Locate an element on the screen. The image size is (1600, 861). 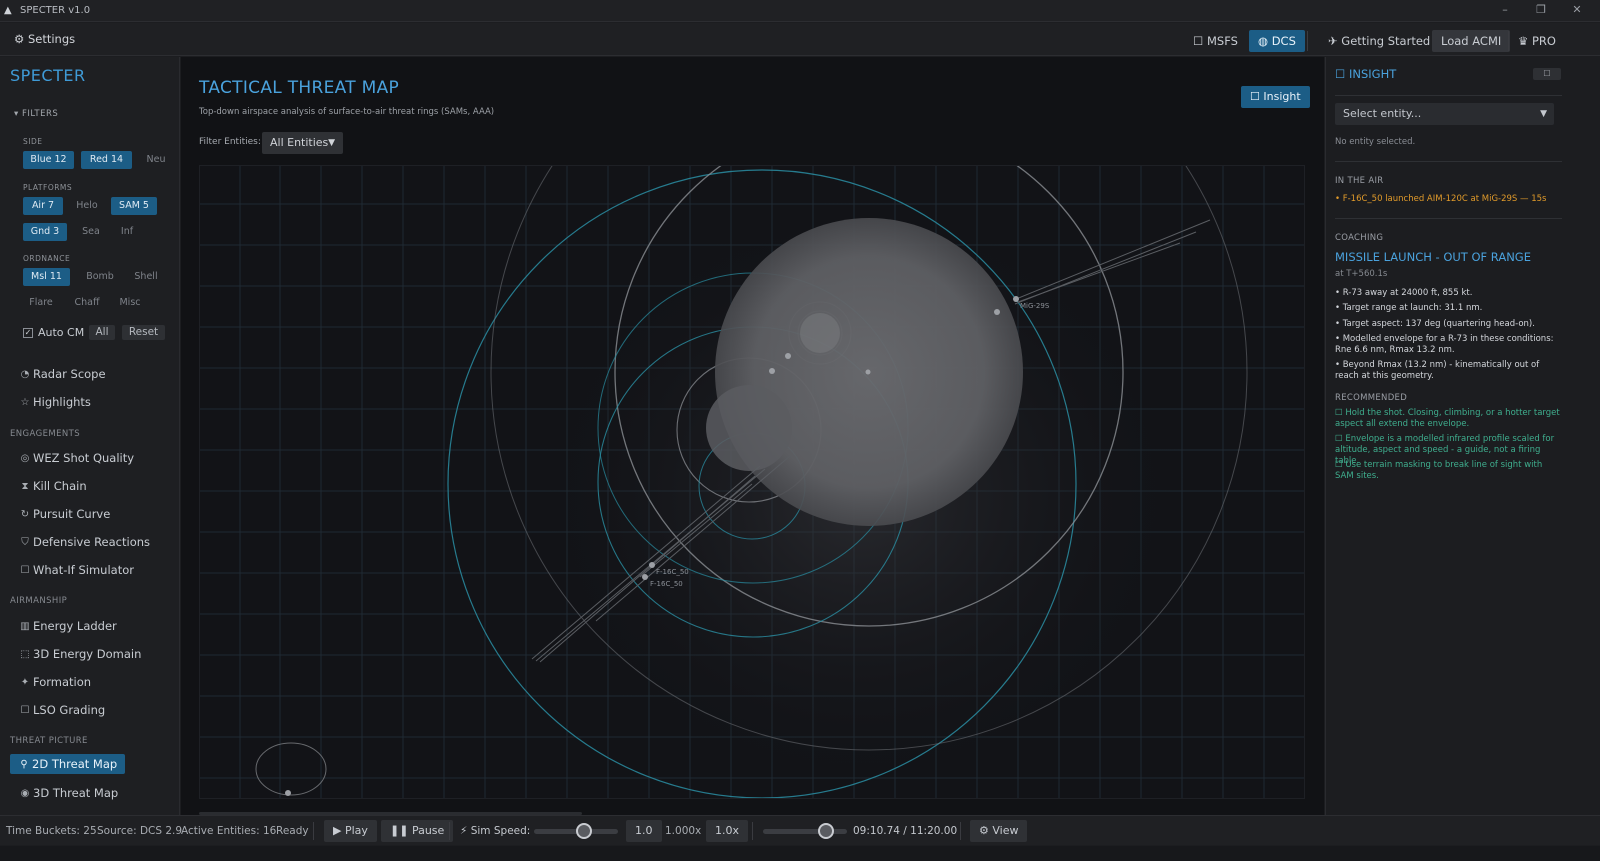
nav-label: Defensive Reactions is located at coordinates (92, 542).